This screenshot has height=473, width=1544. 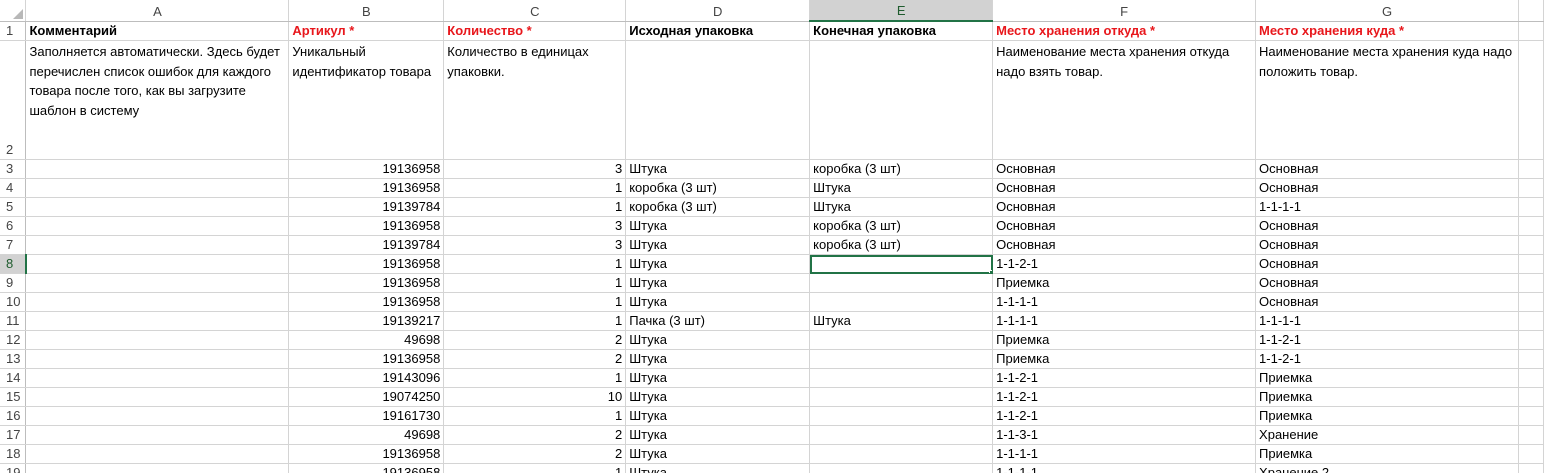 I want to click on row-header: 10, so click(x=13, y=302).